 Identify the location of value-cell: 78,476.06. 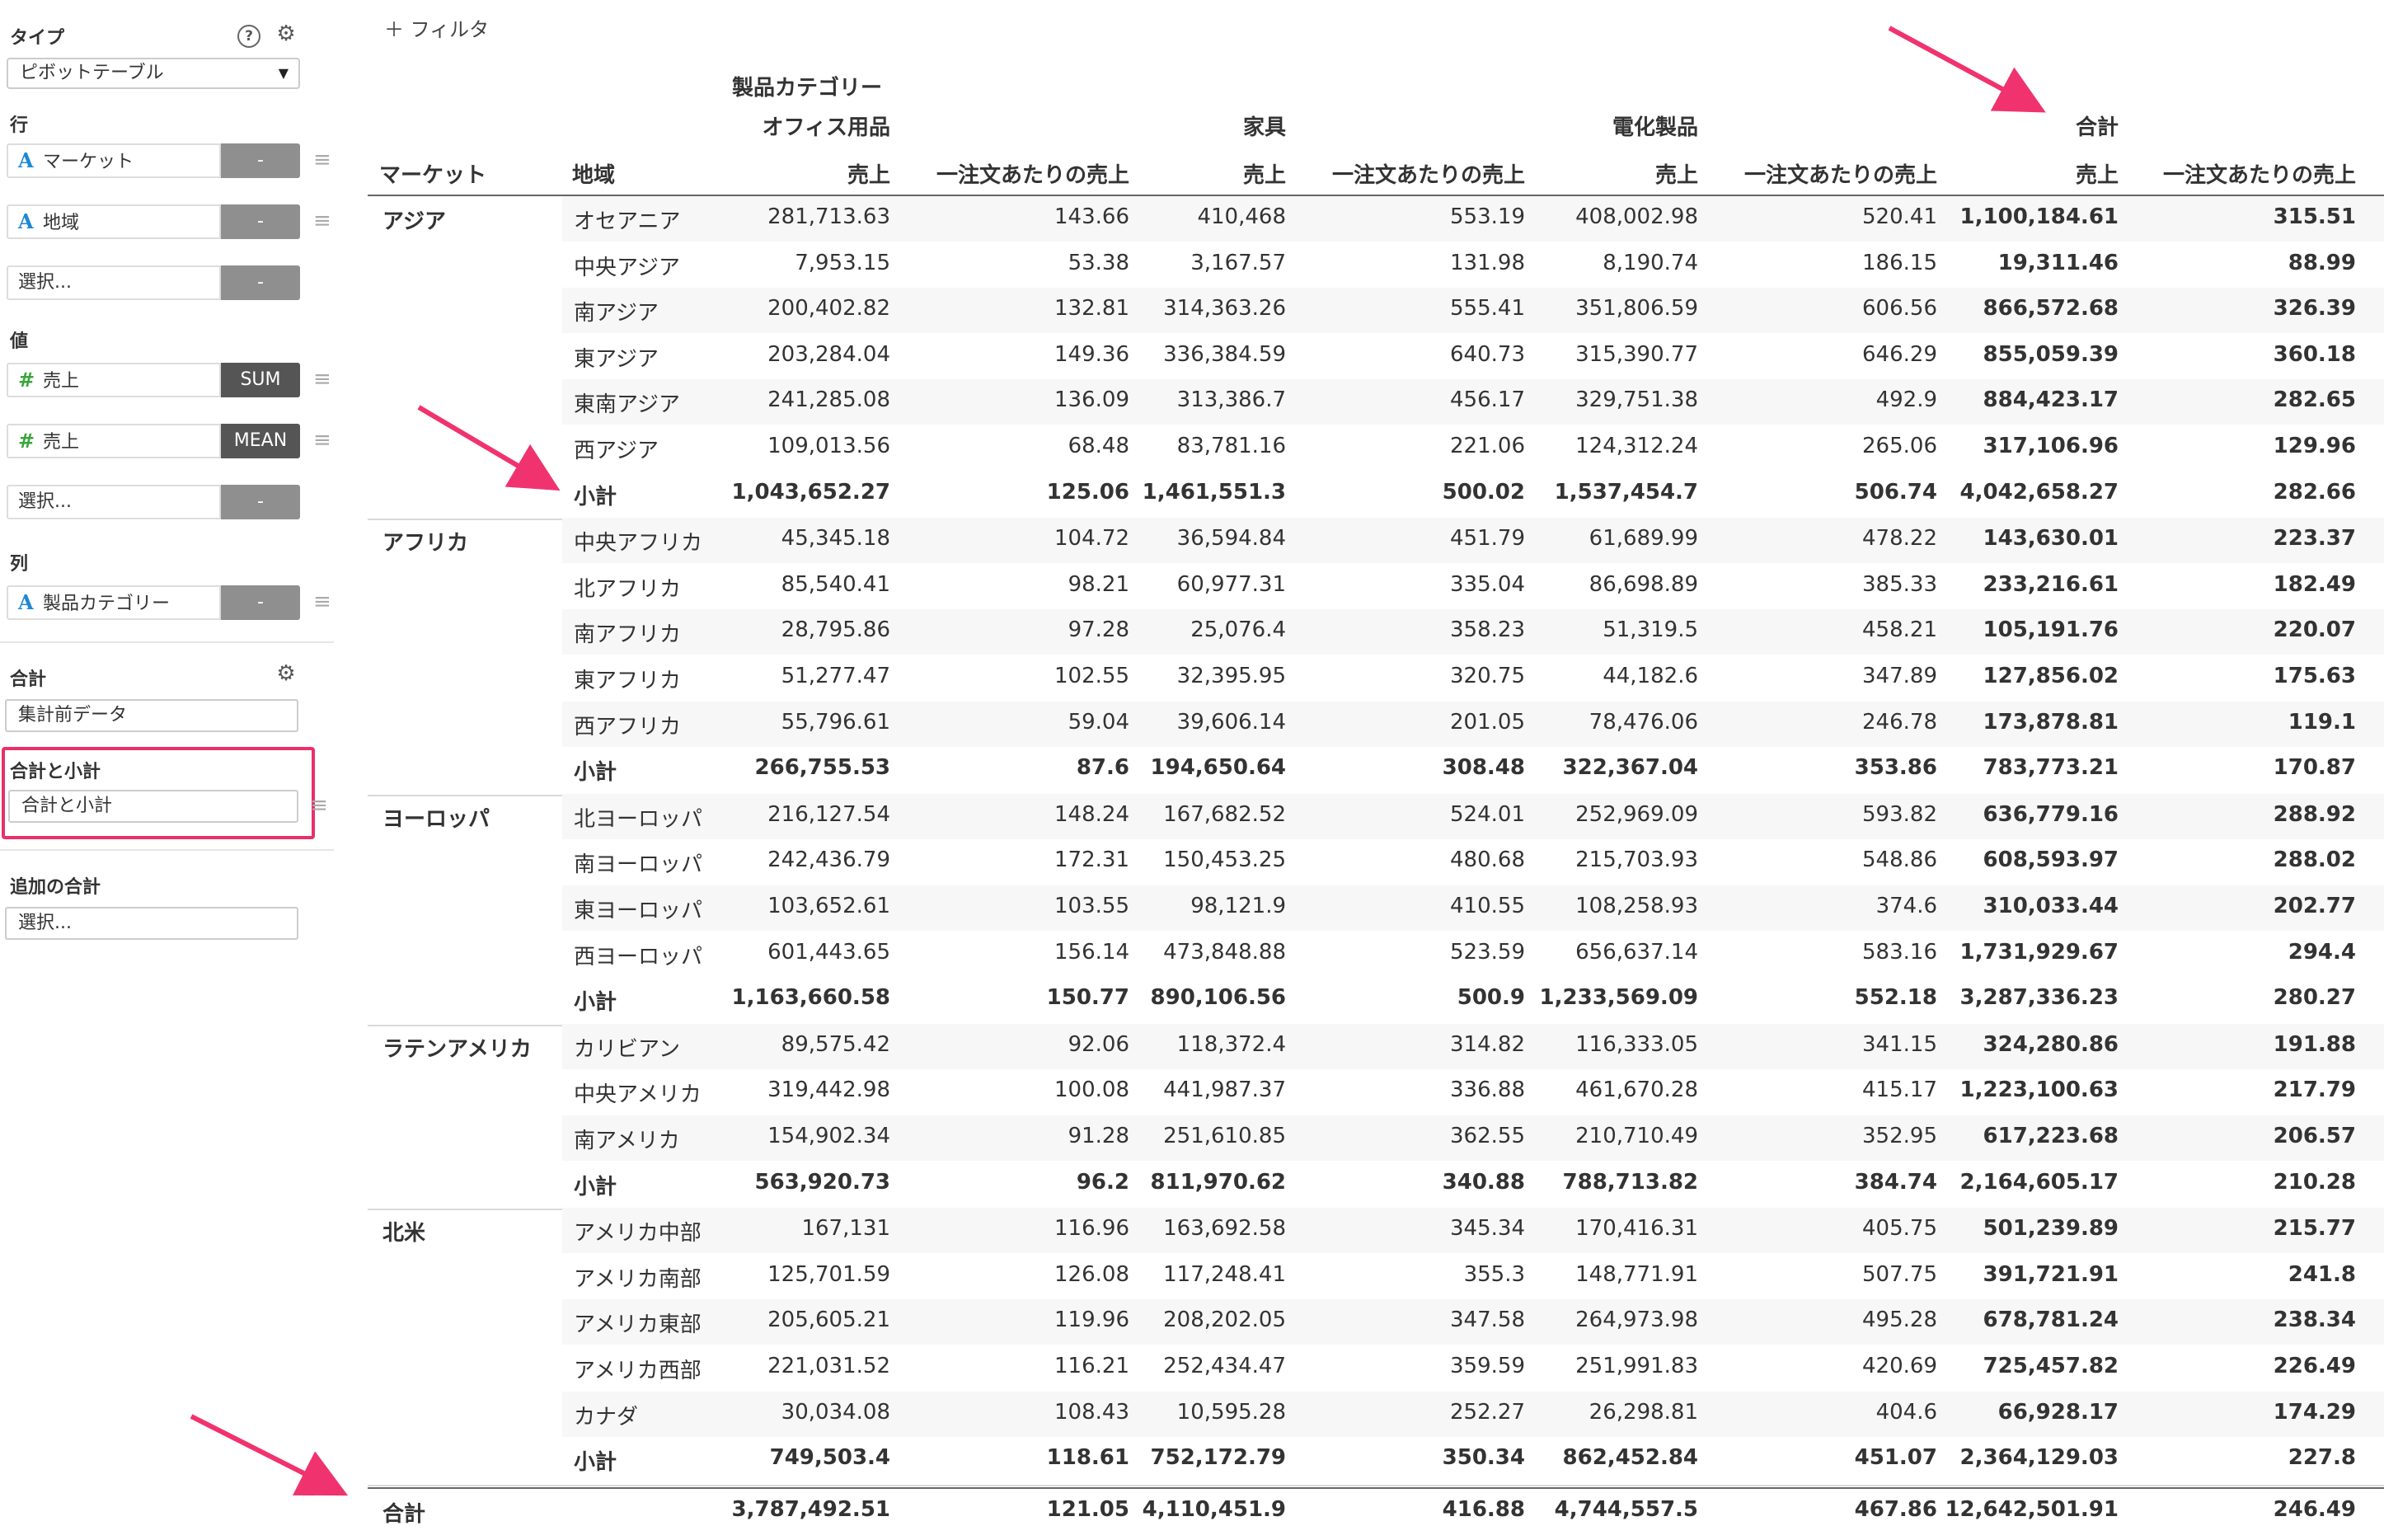
(1644, 722).